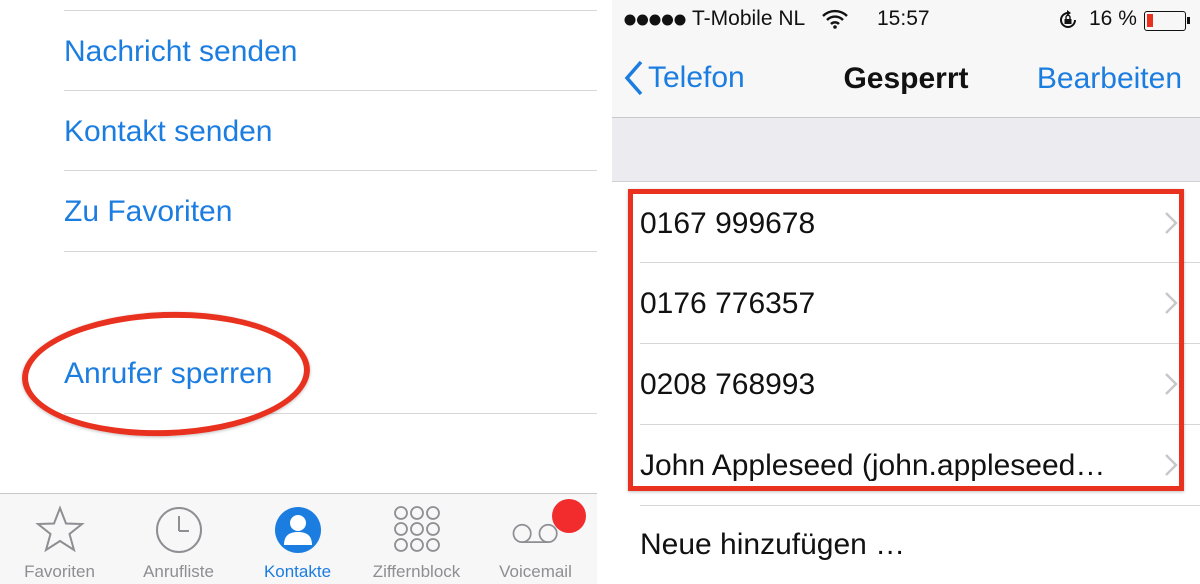 The height and width of the screenshot is (584, 1200). What do you see at coordinates (1150, 20) in the screenshot?
I see `battery-fill` at bounding box center [1150, 20].